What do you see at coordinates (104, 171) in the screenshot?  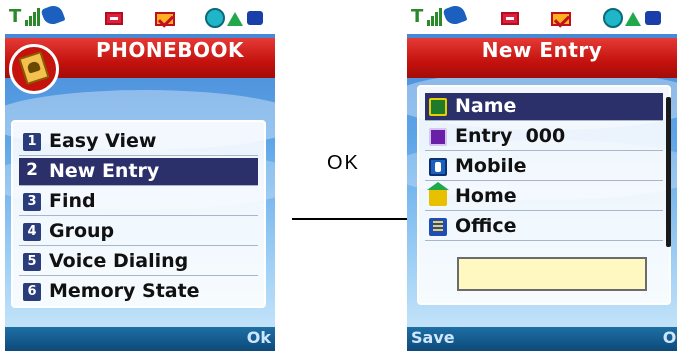 I see `menu-item-label: New Entry` at bounding box center [104, 171].